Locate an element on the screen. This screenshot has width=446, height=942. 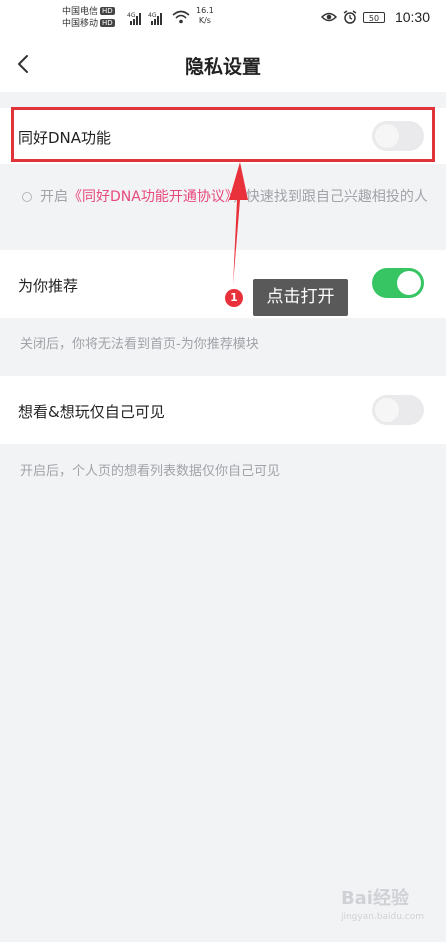
recommend-label: 为你推荐 is located at coordinates (48, 286).